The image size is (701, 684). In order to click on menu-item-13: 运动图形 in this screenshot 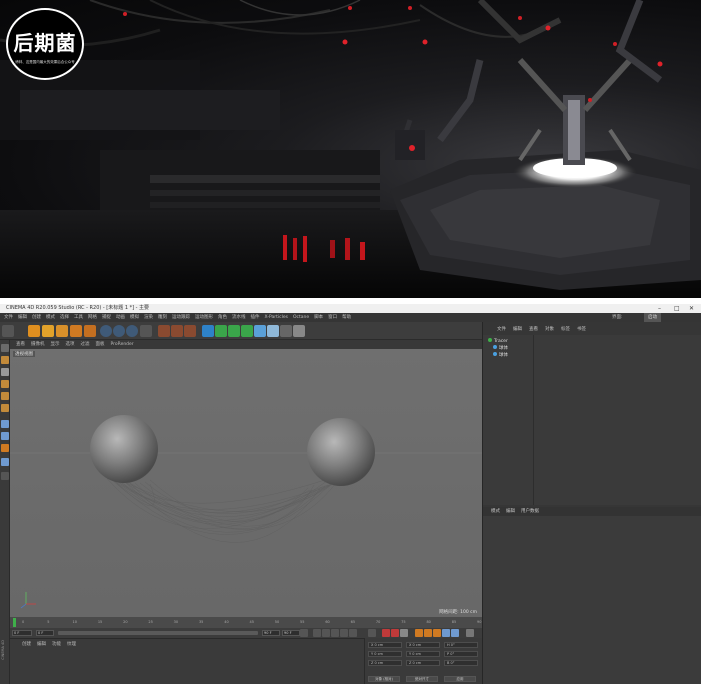, I will do `click(204, 317)`.